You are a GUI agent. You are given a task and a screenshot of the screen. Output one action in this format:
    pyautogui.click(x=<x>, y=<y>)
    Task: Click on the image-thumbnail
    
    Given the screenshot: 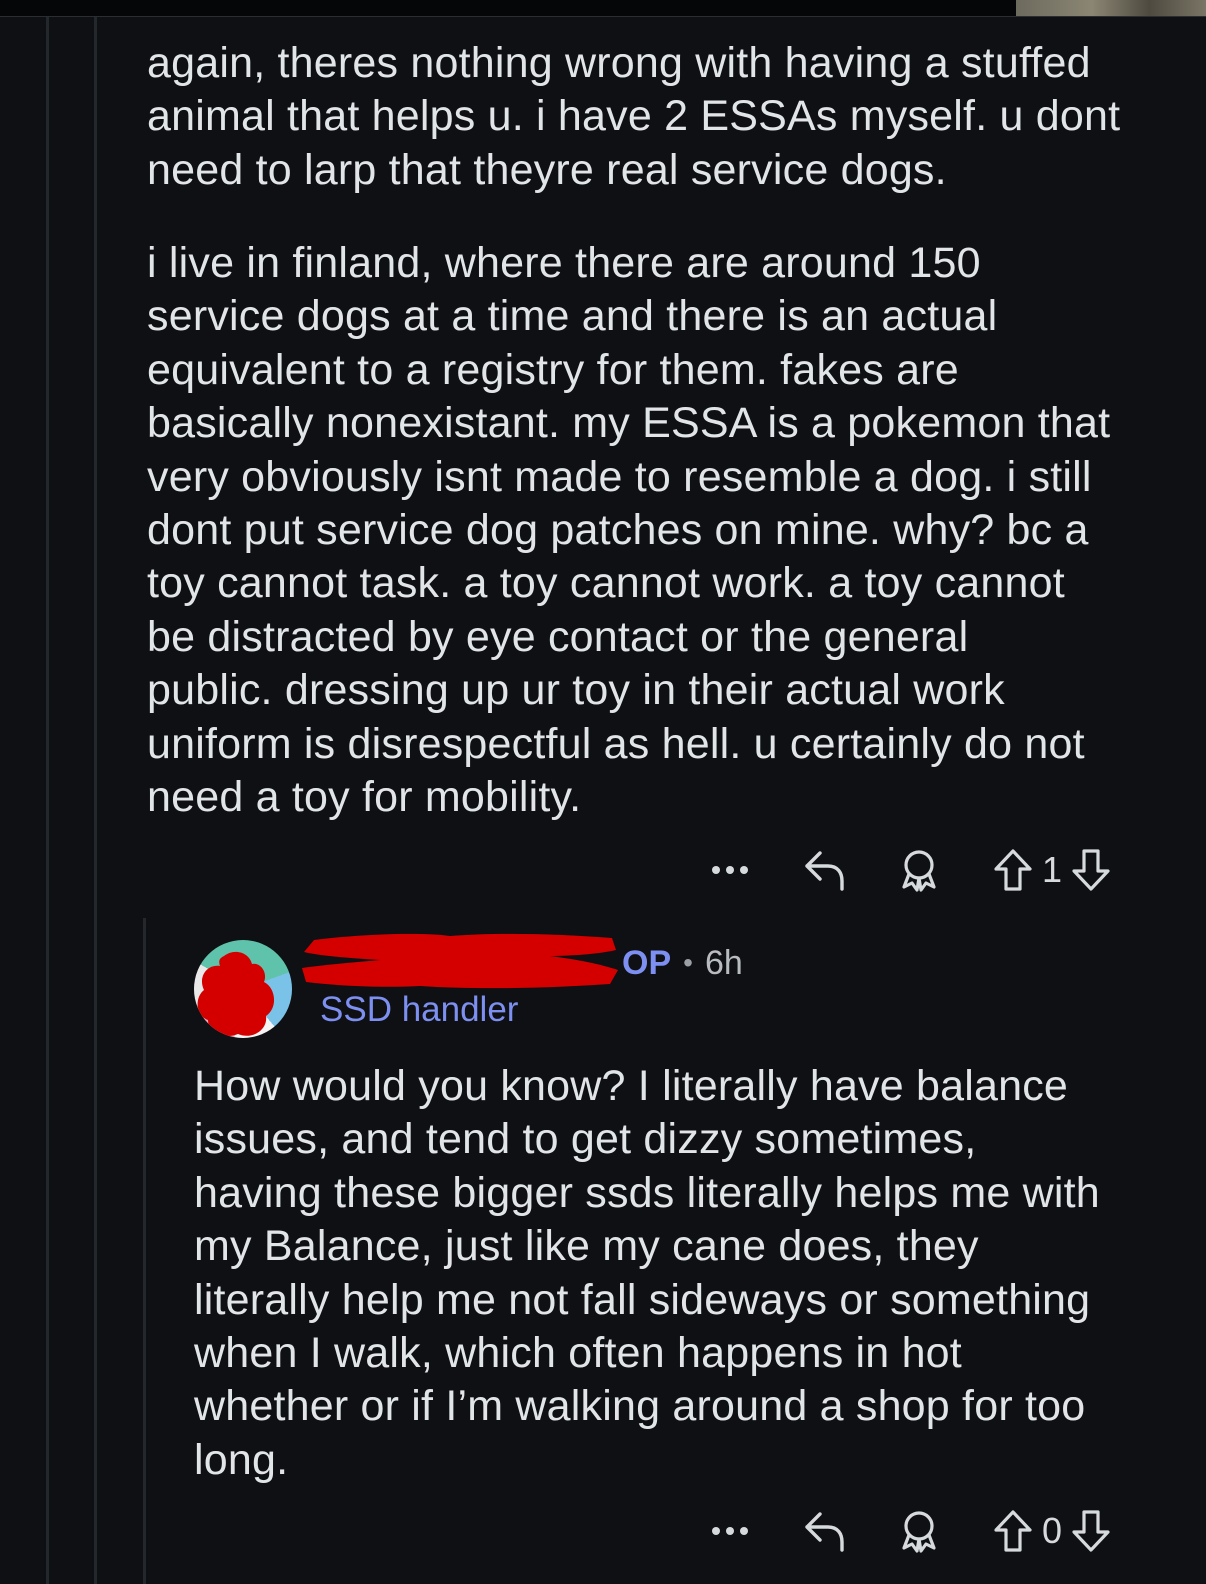 What is the action you would take?
    pyautogui.click(x=1111, y=8)
    